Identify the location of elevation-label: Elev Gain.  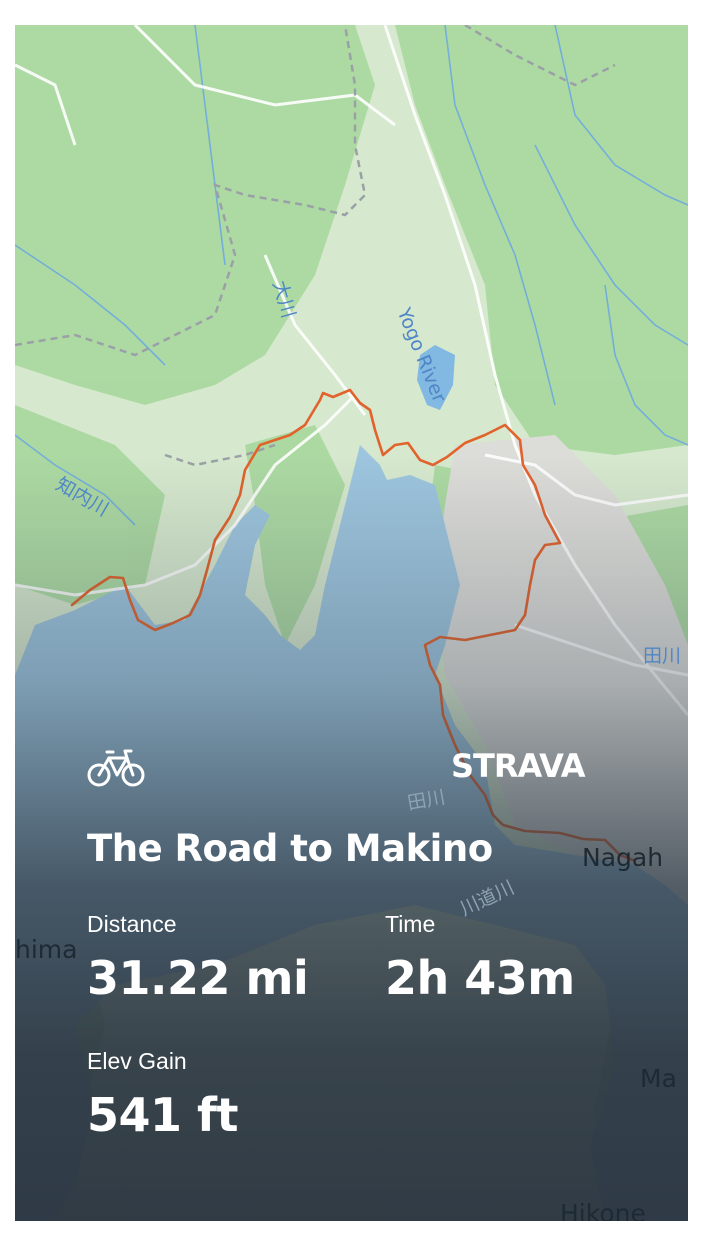
(137, 1061).